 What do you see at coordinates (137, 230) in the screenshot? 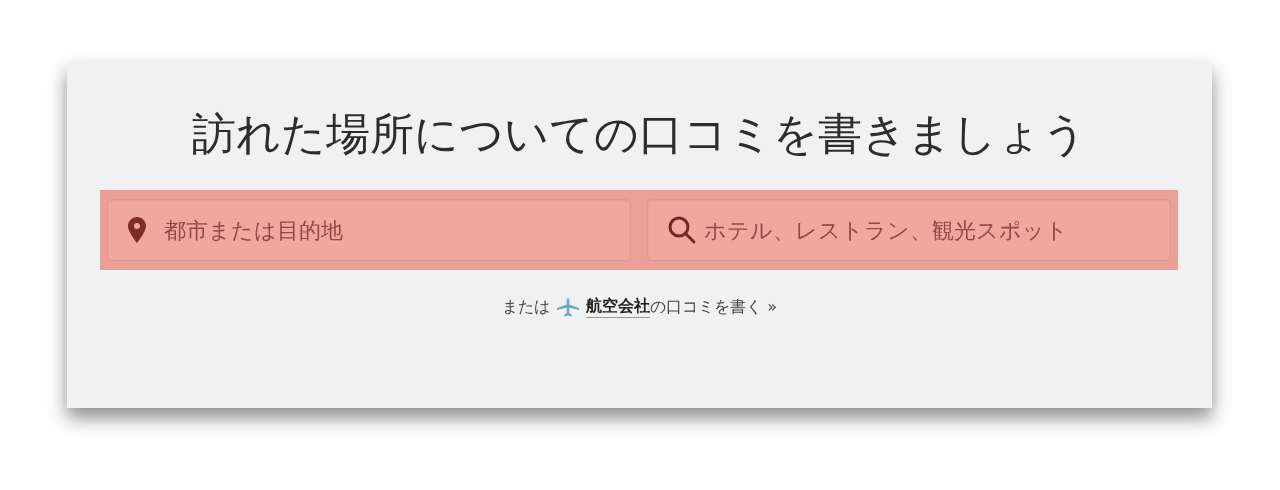
I see `map-pin-icon` at bounding box center [137, 230].